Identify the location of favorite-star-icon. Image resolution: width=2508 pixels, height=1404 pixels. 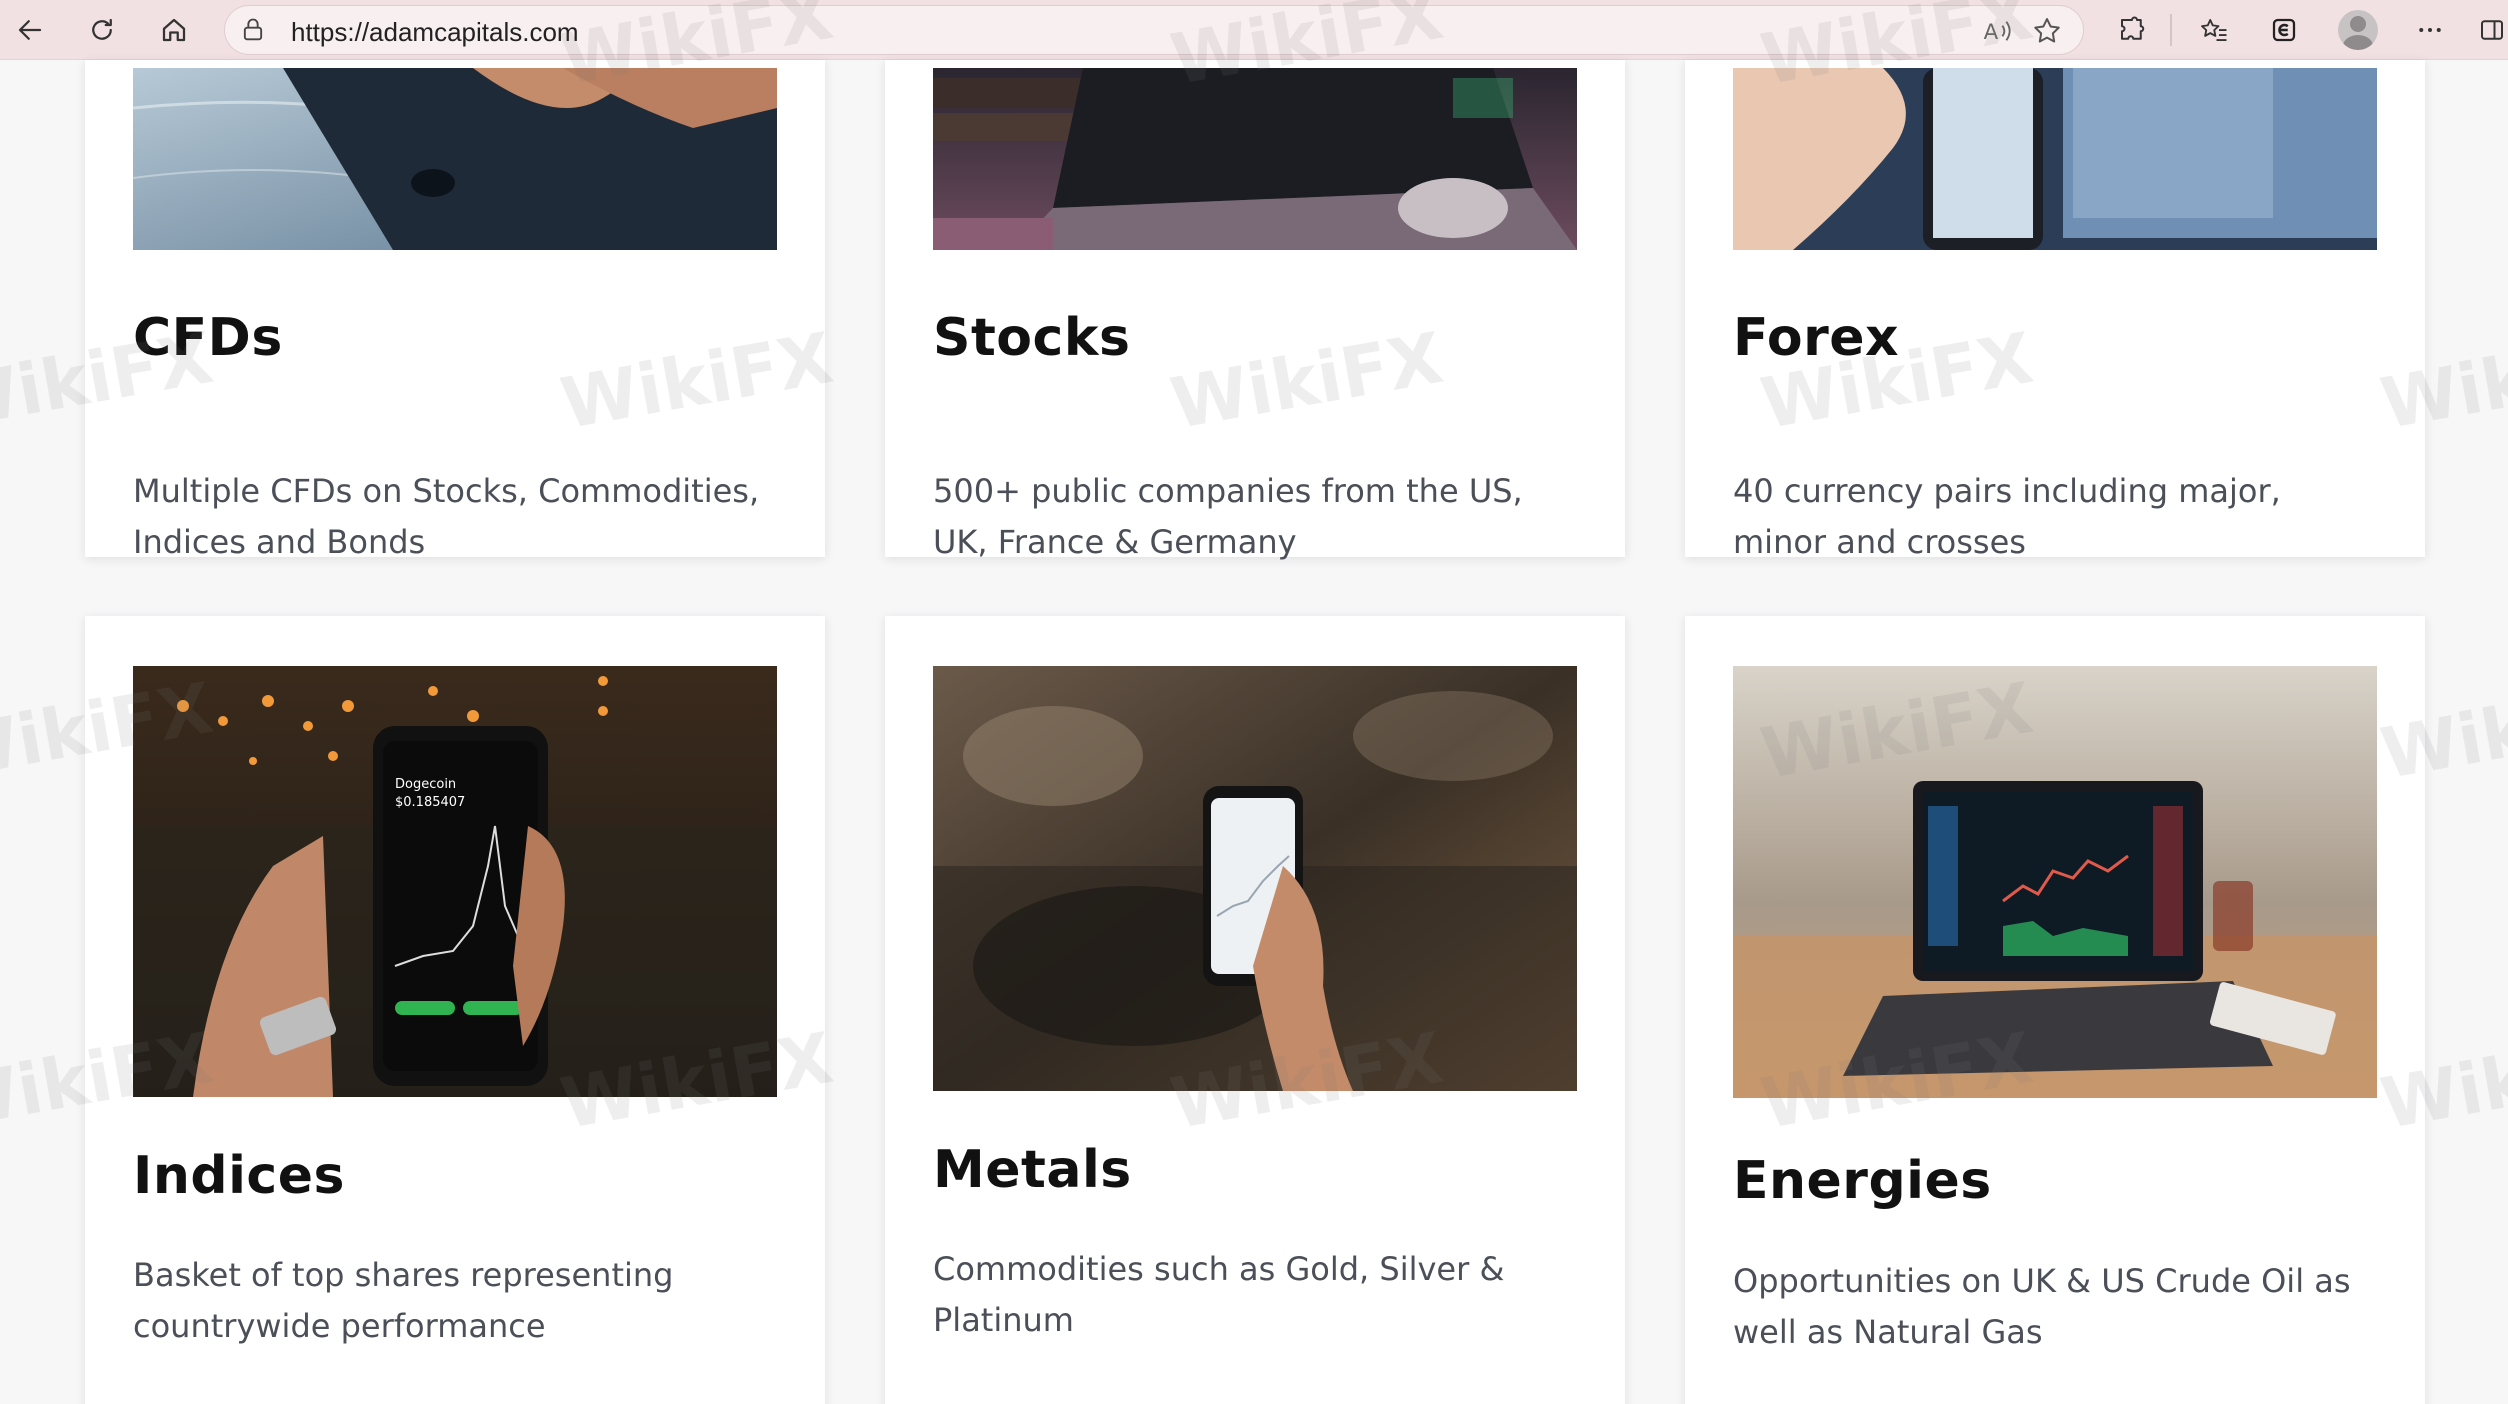
(2047, 31).